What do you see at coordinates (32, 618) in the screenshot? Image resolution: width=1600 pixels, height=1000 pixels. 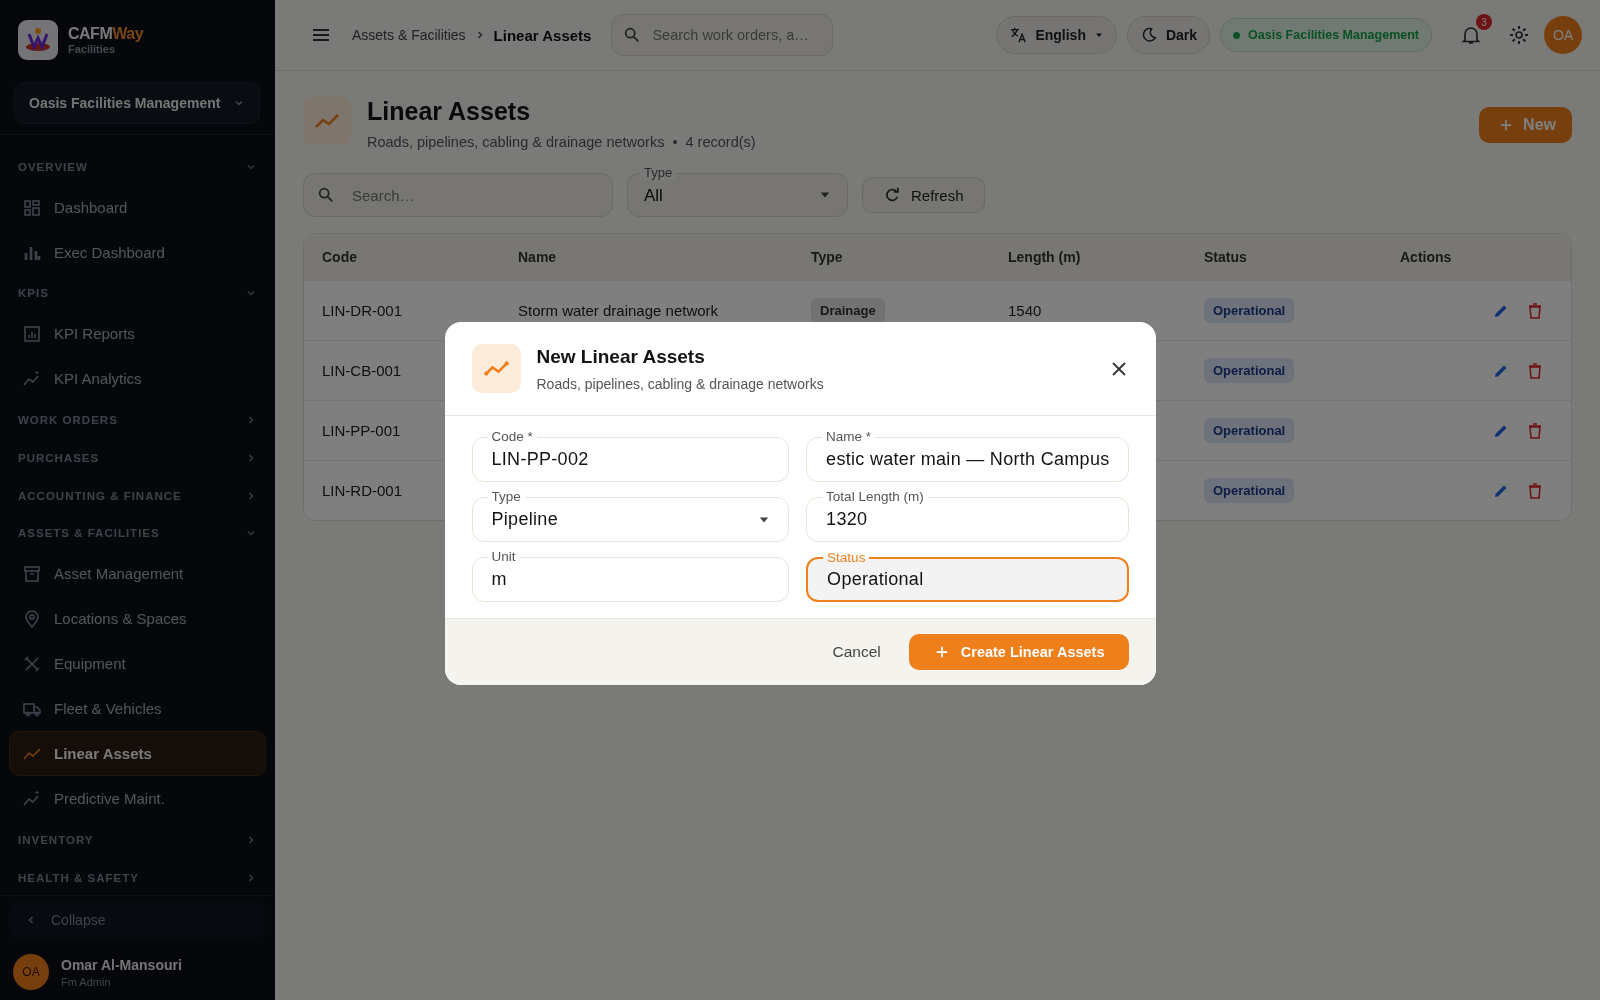 I see `pin-icon` at bounding box center [32, 618].